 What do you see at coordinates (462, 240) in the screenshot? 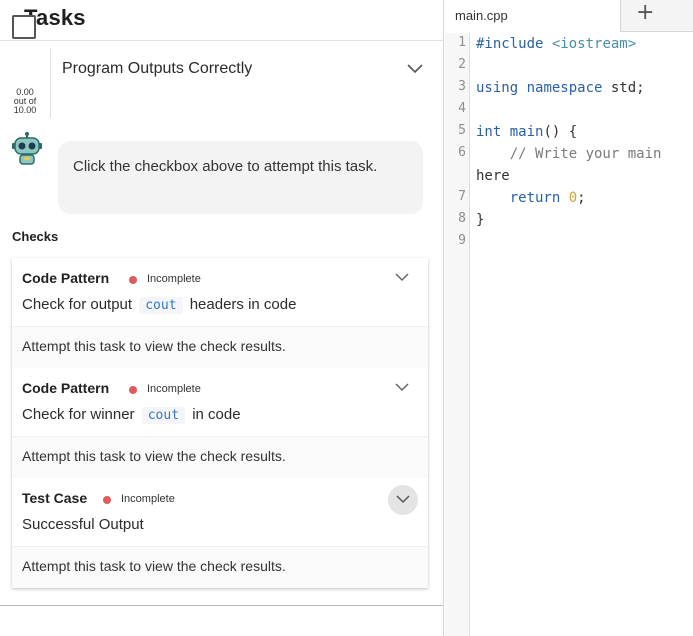
I see `line-number: 9` at bounding box center [462, 240].